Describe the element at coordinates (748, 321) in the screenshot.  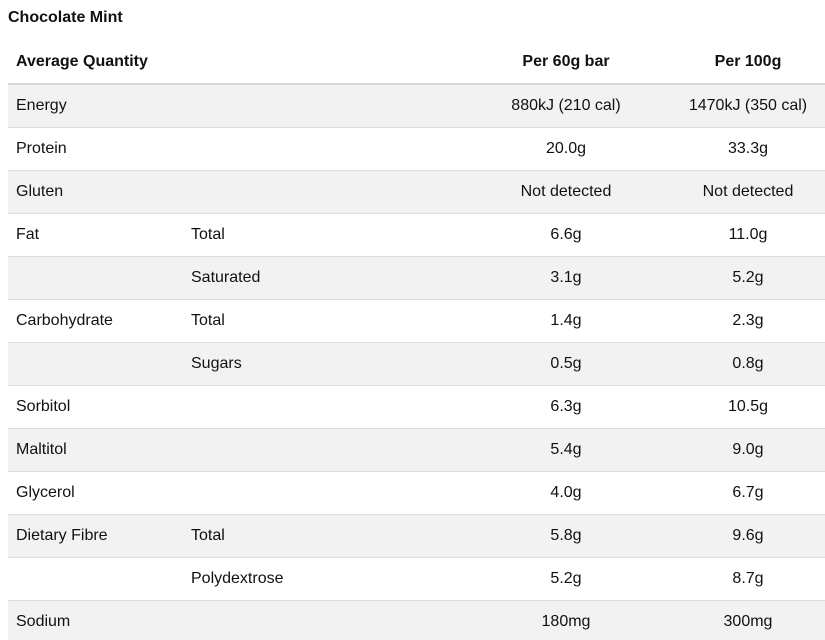
I see `value-per-100g: 2.3g` at that location.